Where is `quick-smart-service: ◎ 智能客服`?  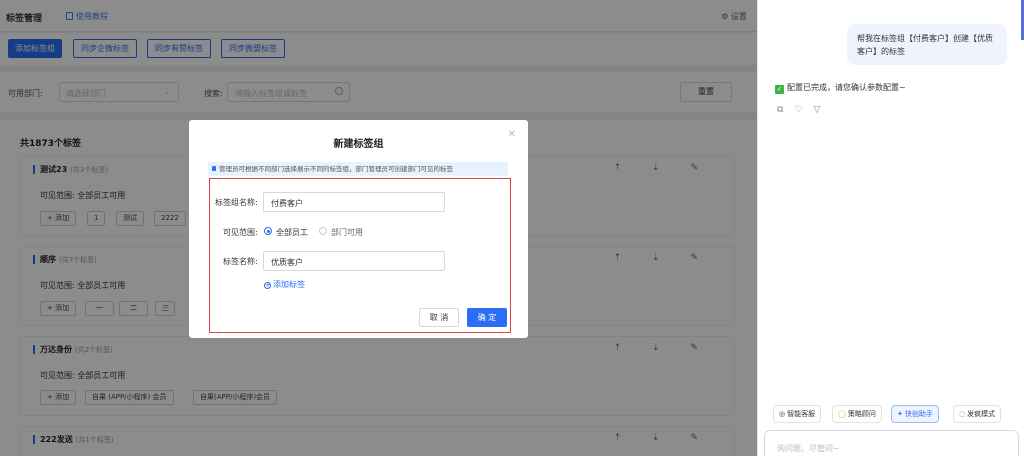
quick-smart-service: ◎ 智能客服 is located at coordinates (797, 414).